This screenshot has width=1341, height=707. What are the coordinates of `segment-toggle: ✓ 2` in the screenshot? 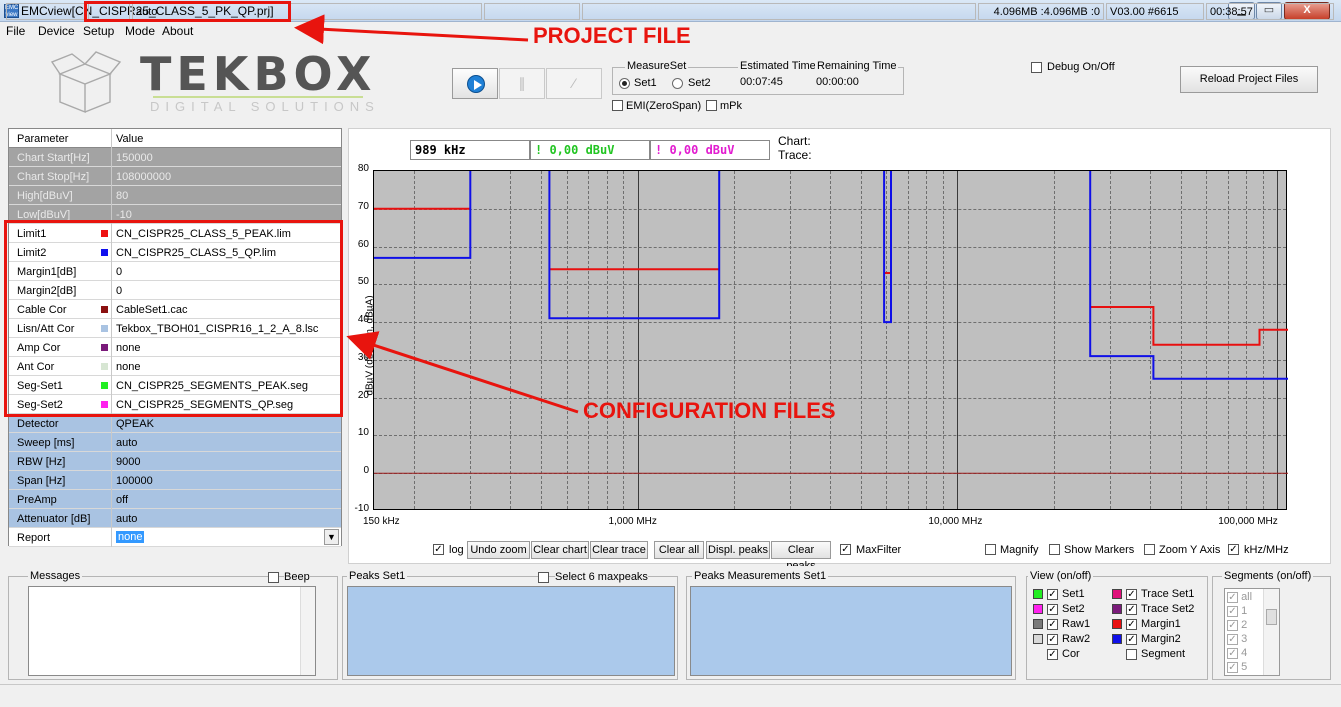 It's located at (1237, 625).